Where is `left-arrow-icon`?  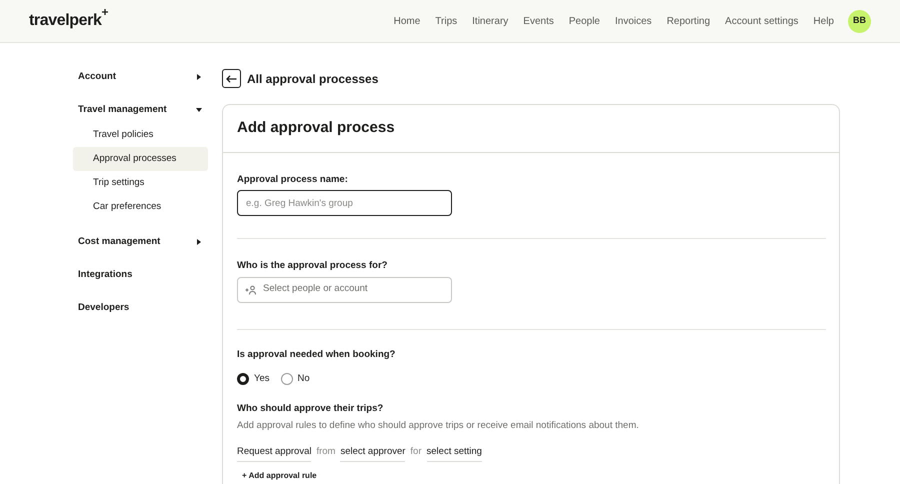
left-arrow-icon is located at coordinates (231, 78).